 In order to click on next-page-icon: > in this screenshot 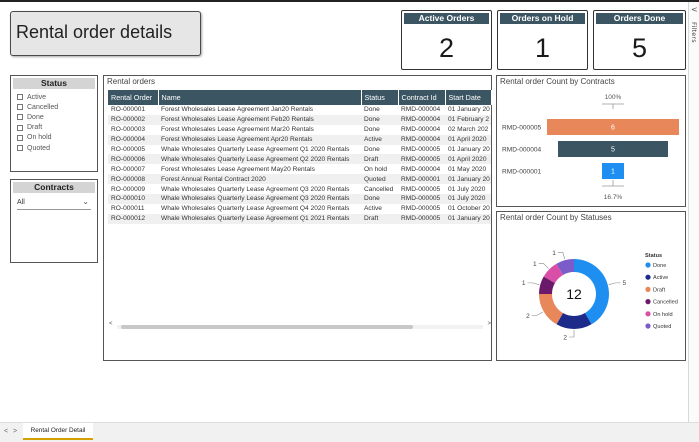, I will do `click(15, 431)`.